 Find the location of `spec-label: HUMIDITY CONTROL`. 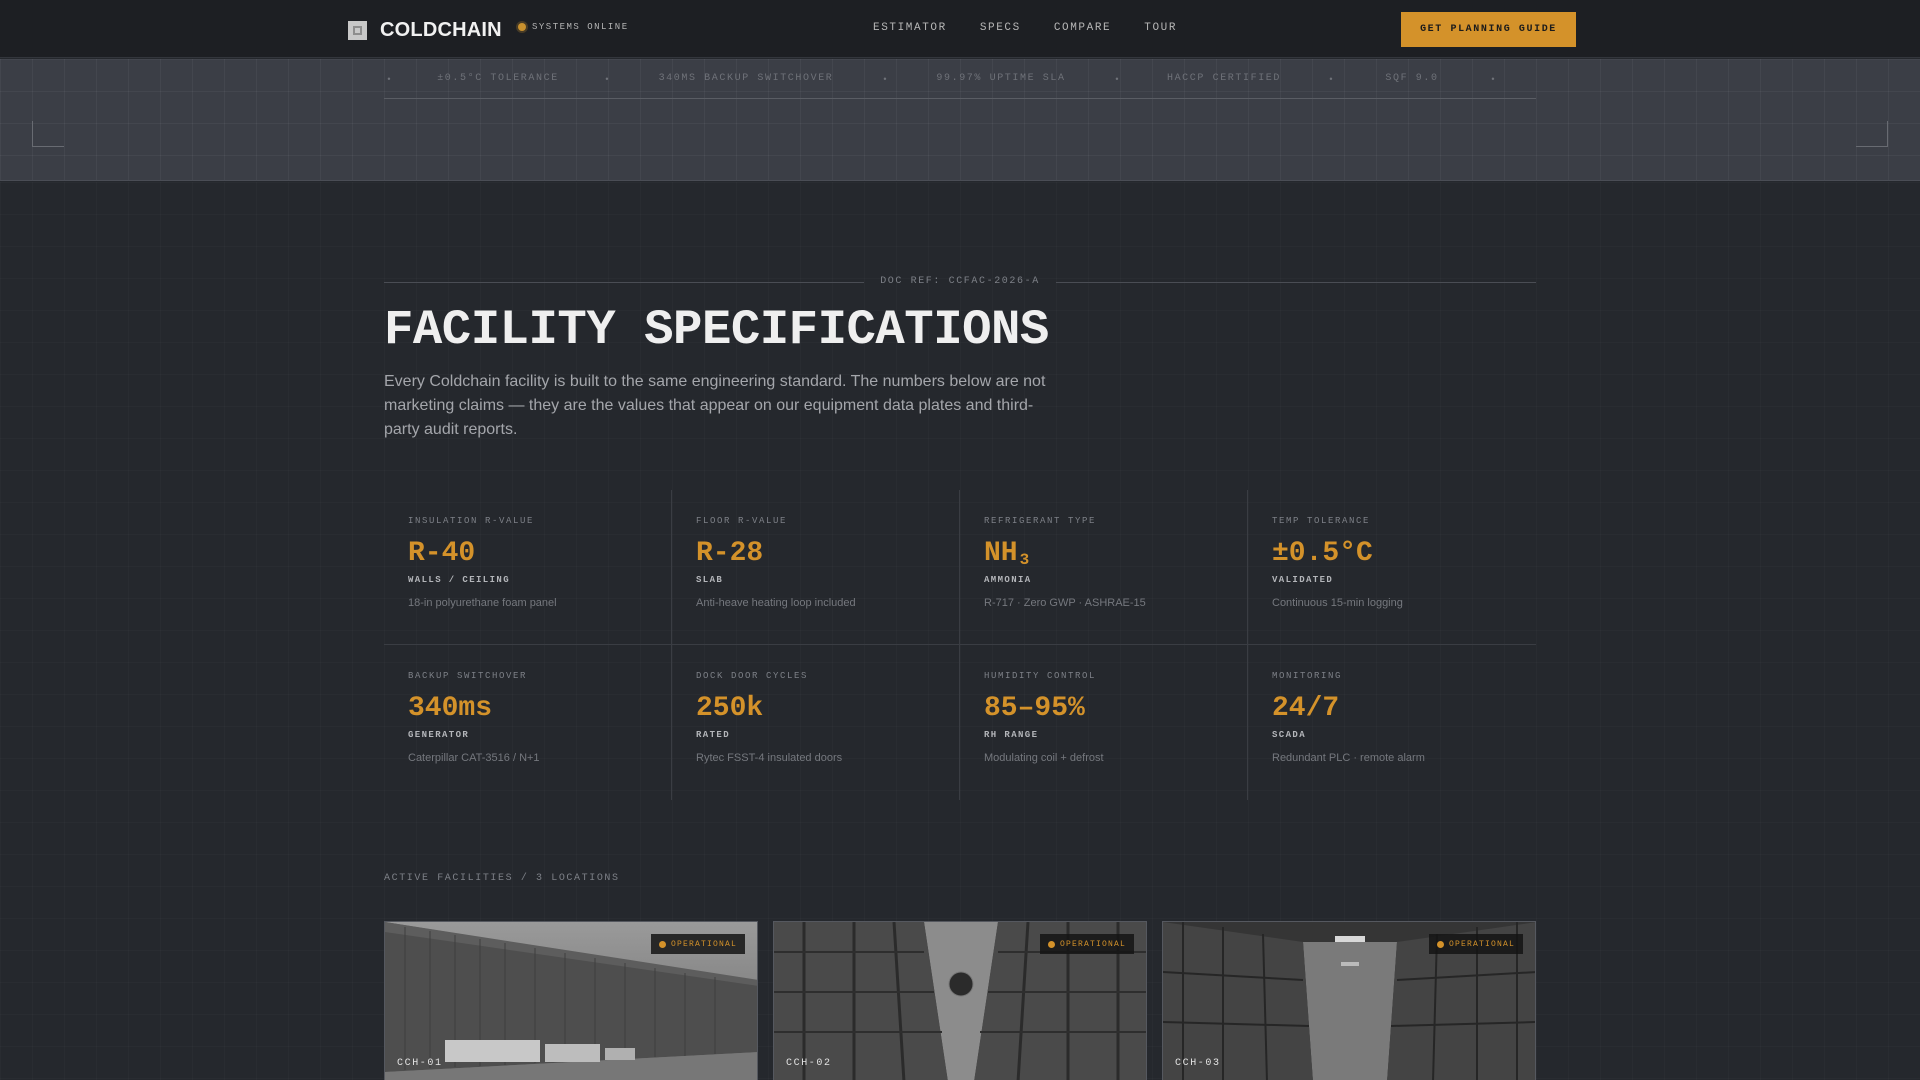

spec-label: HUMIDITY CONTROL is located at coordinates (1040, 676).